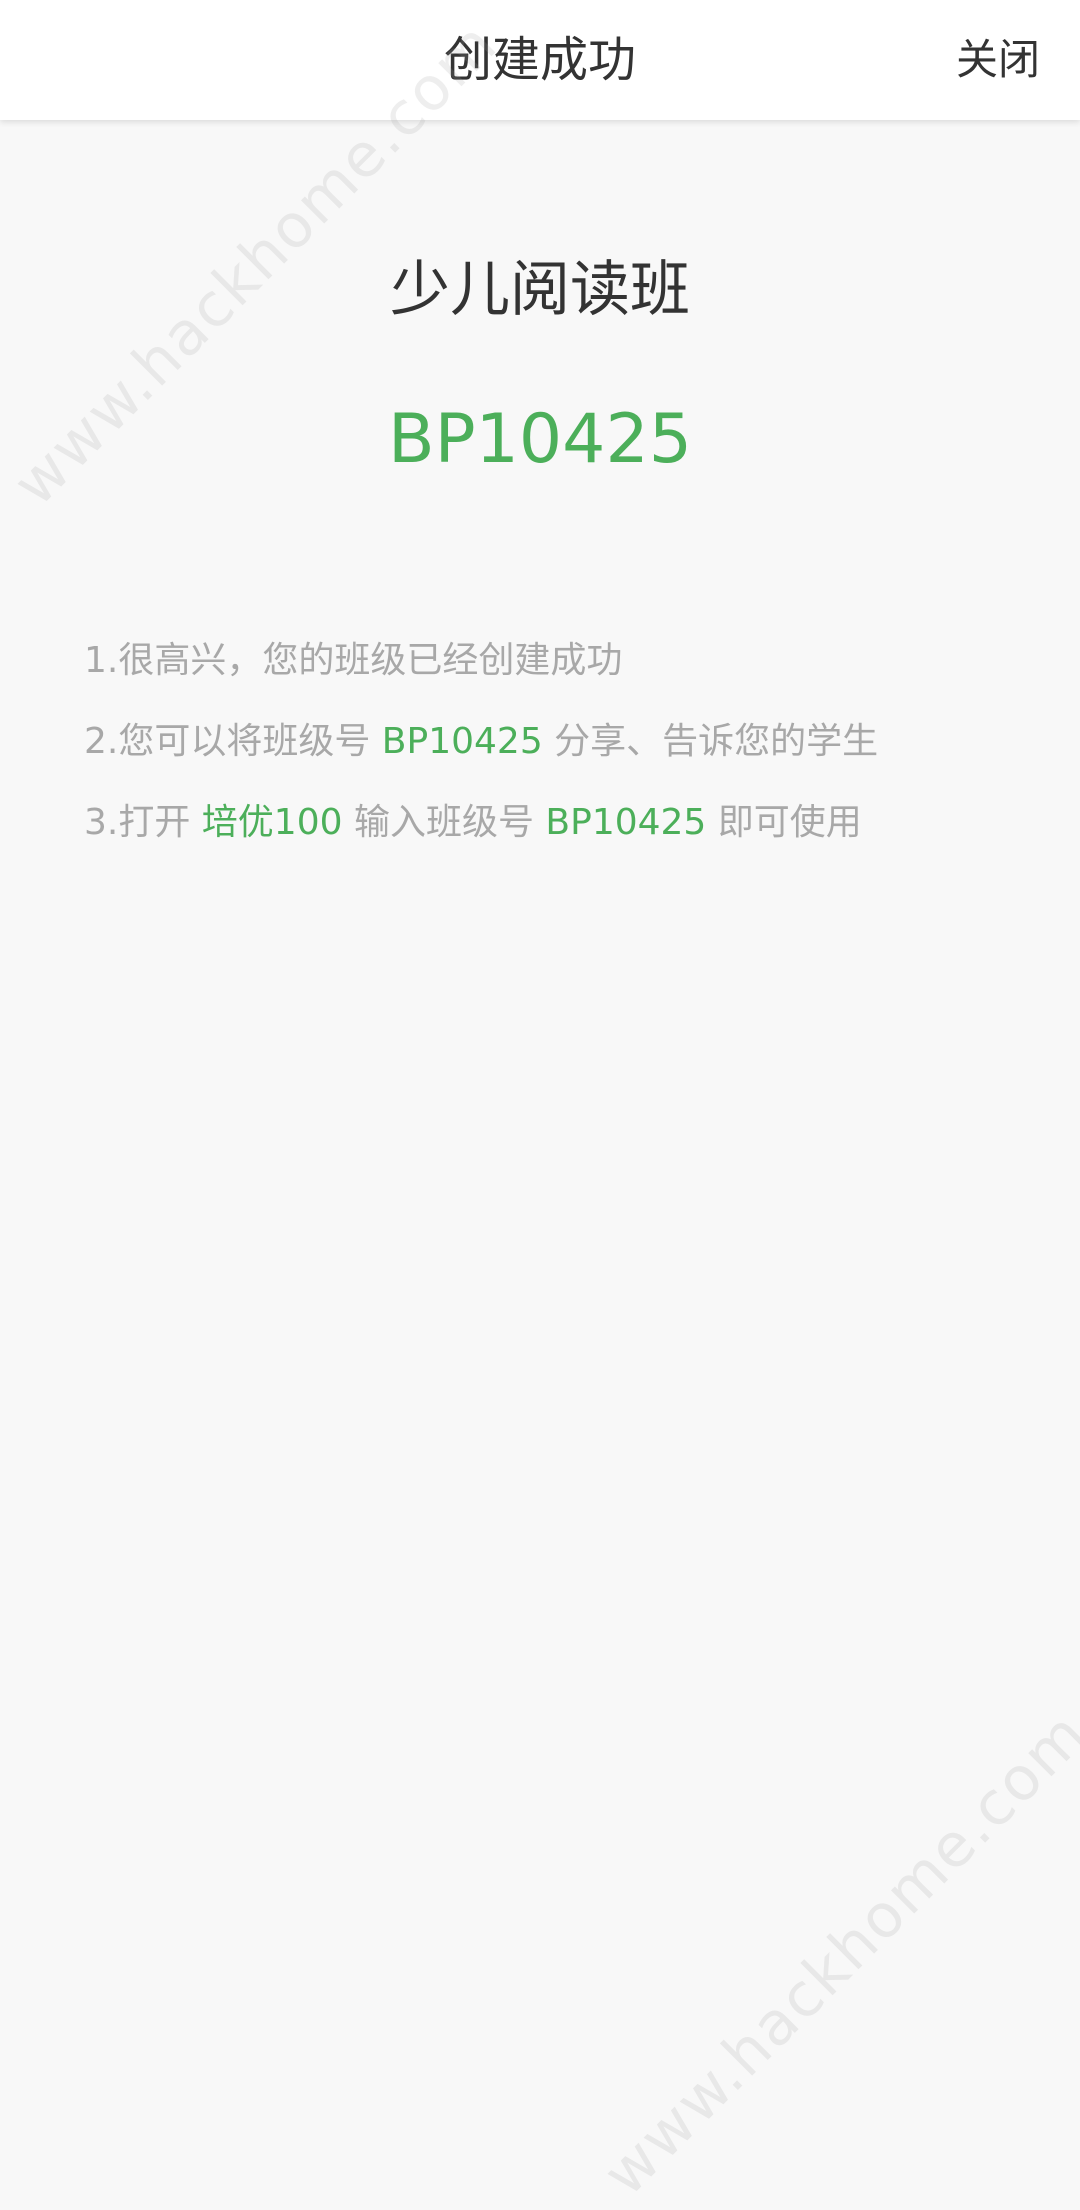  Describe the element at coordinates (233, 741) in the screenshot. I see `instruction-text: 2.您可以将班级号` at that location.